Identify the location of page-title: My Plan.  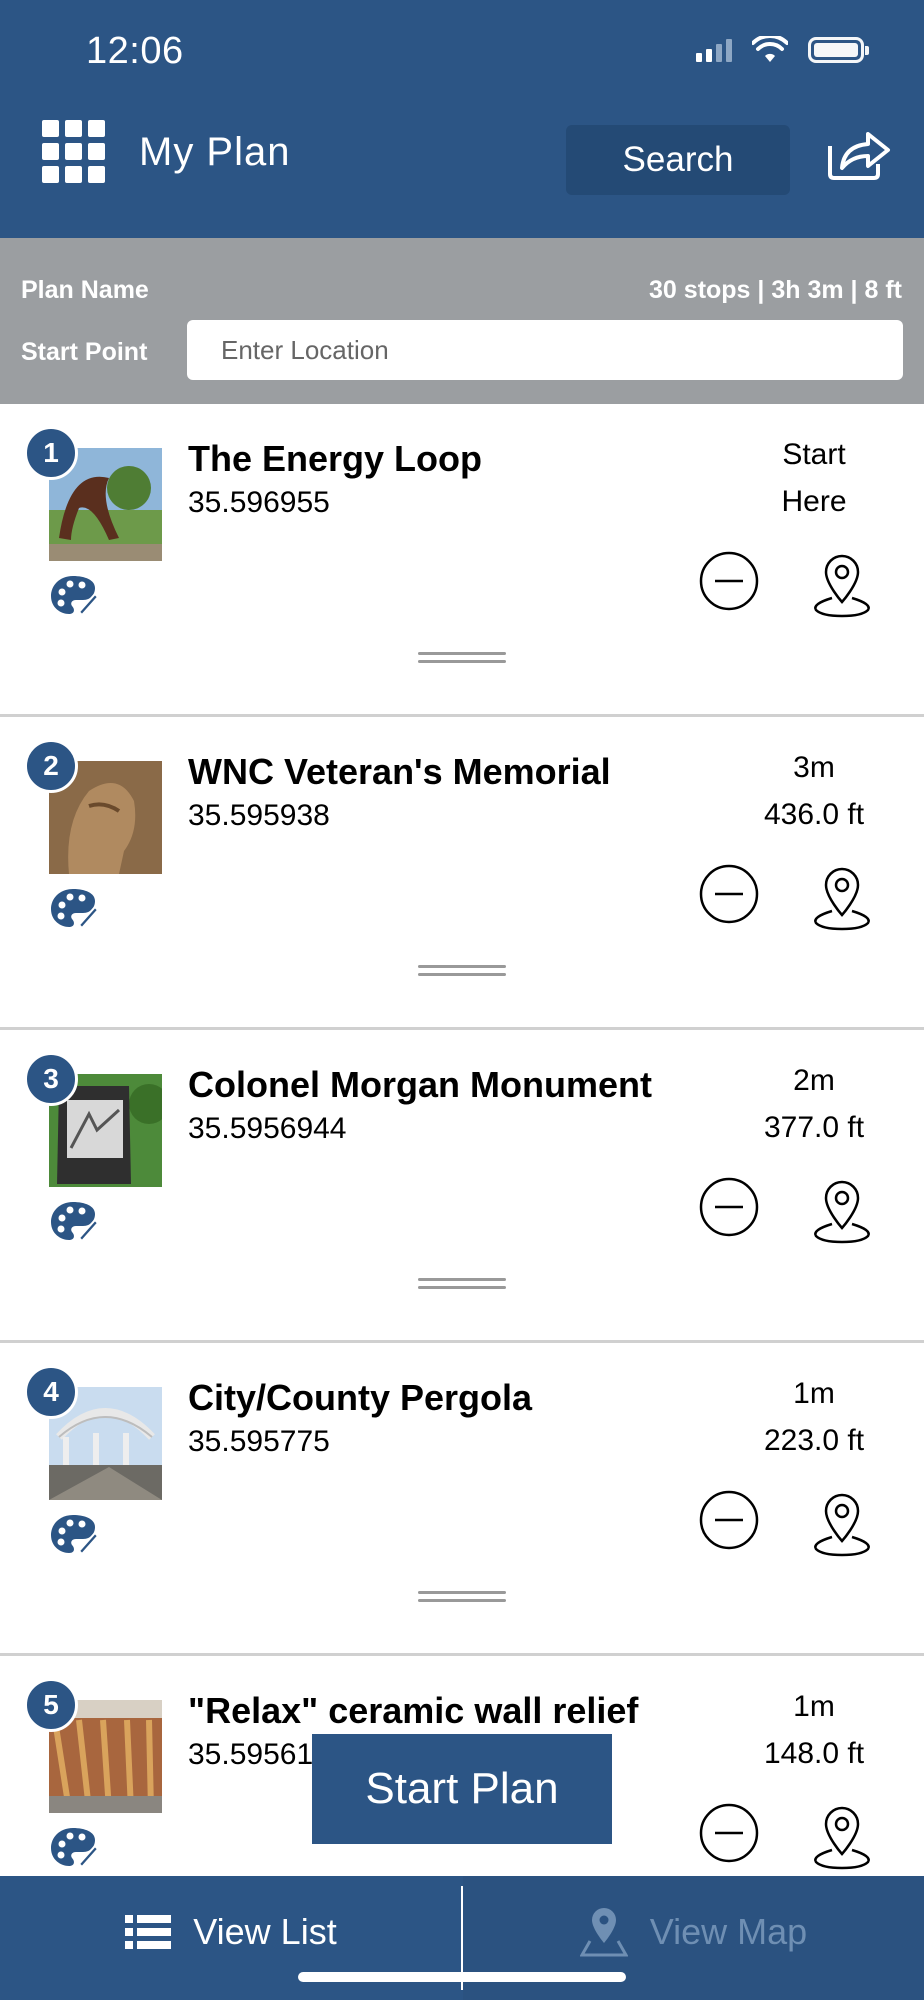
(215, 152).